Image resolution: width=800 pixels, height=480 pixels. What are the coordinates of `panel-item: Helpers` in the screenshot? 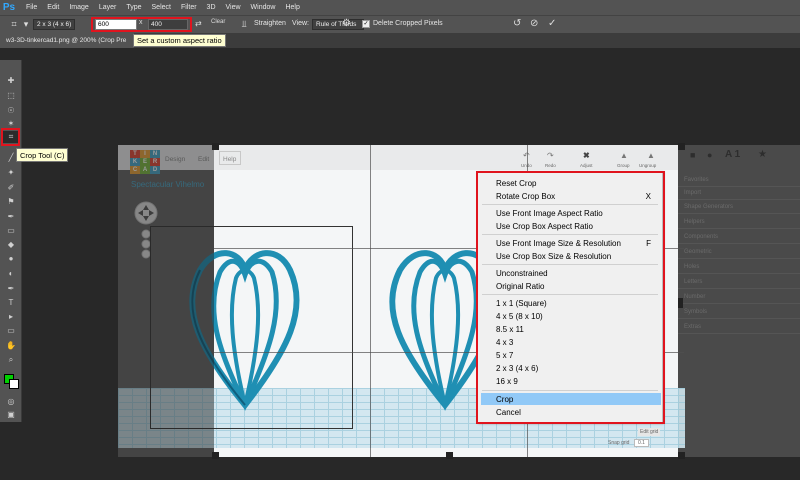 It's located at (694, 222).